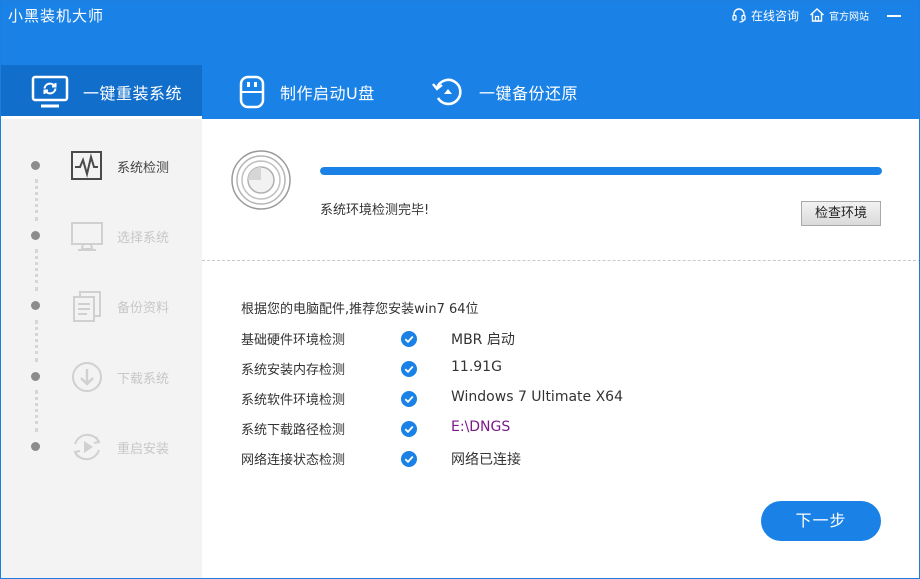 The height and width of the screenshot is (579, 920). I want to click on check-row-software: 系统软件环境检测 Windows 7 Ultimate X64, so click(541, 402).